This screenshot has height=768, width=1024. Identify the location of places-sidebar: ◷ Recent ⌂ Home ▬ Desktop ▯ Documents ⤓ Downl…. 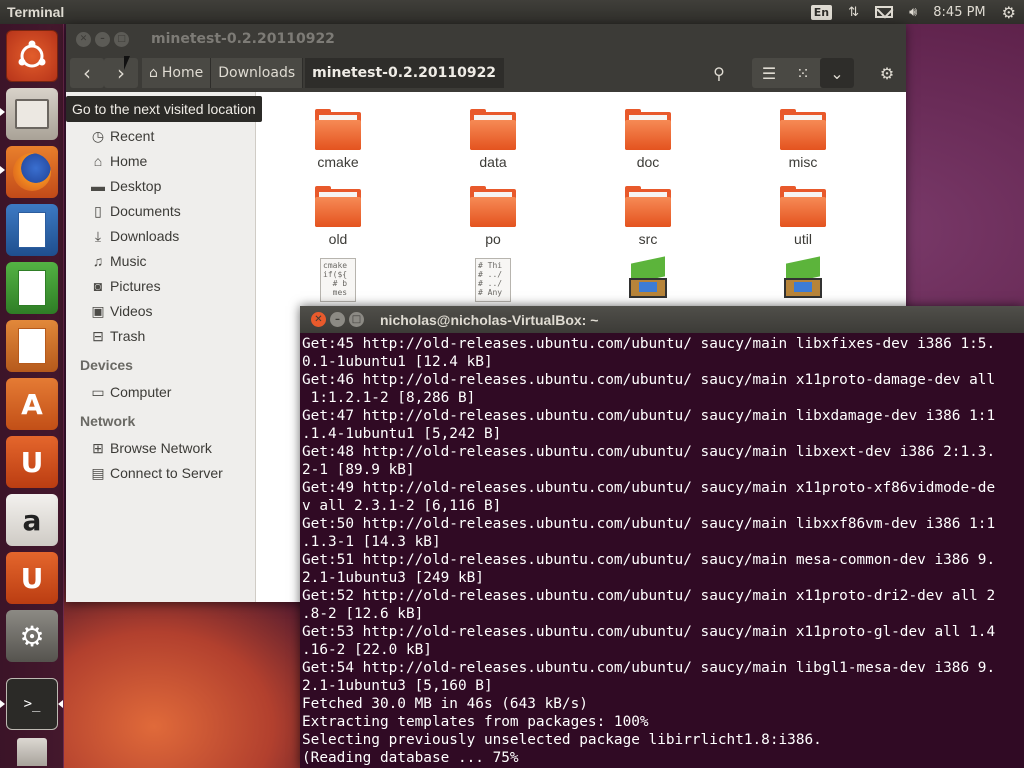
(161, 347).